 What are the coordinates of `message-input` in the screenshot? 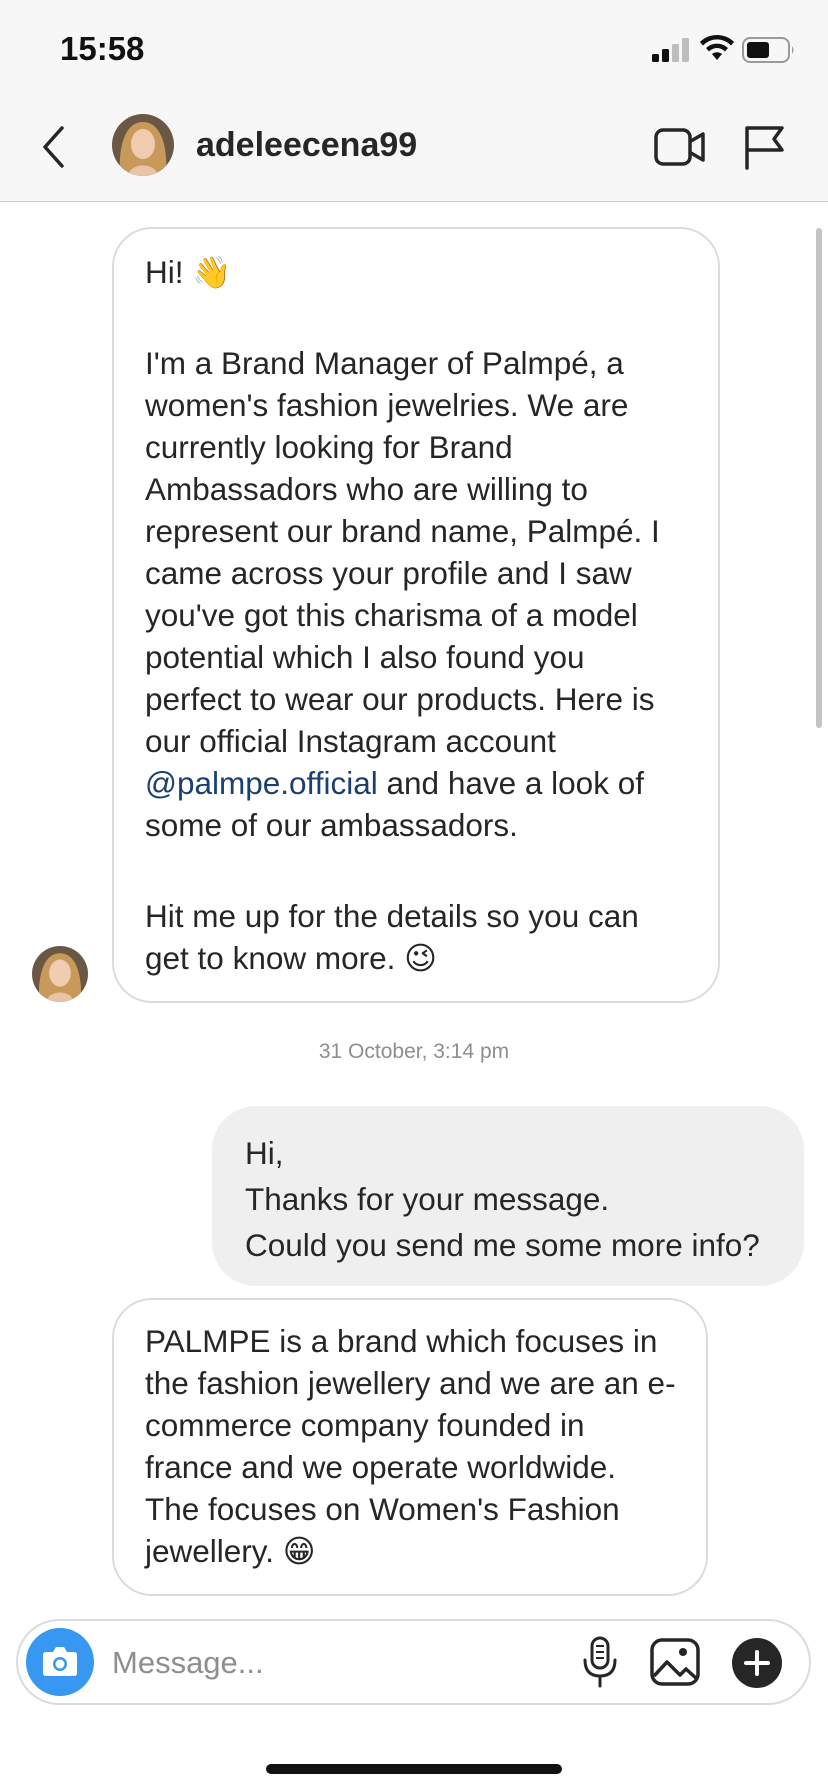 It's located at (342, 1663).